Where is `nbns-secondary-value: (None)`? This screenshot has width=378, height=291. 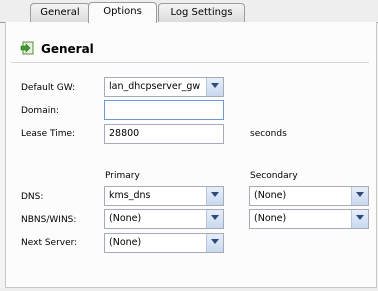 nbns-secondary-value: (None) is located at coordinates (270, 218).